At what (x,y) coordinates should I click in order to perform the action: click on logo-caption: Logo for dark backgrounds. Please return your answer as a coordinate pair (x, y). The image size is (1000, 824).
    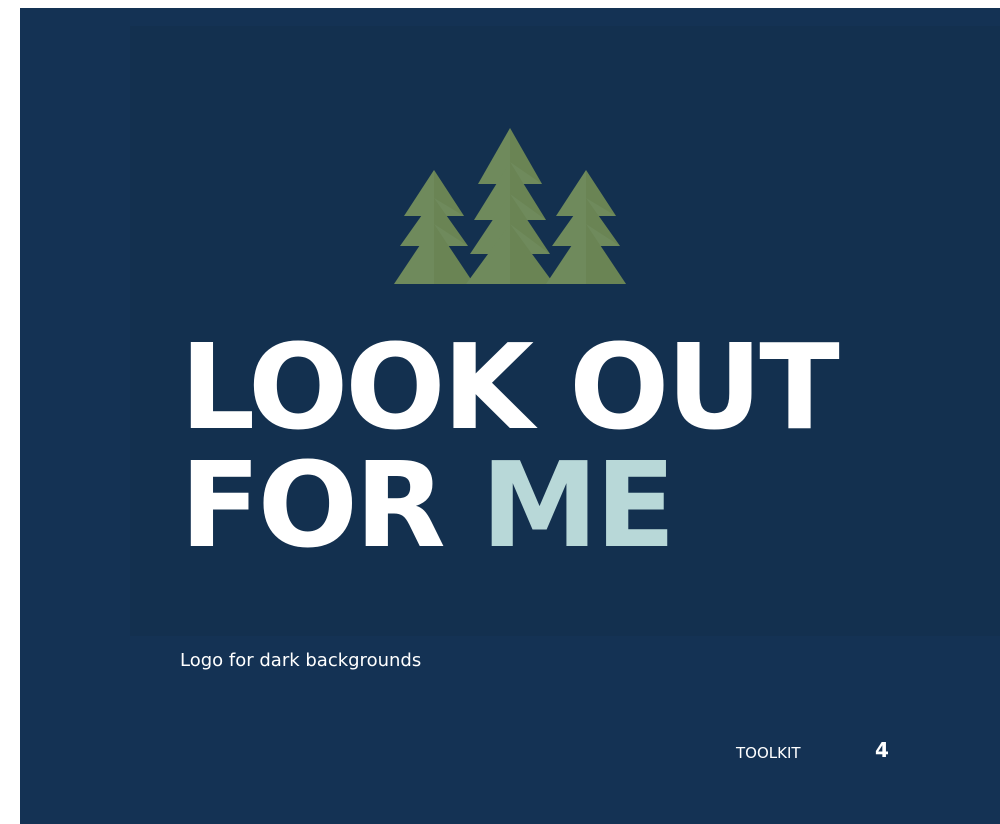
    Looking at the image, I should click on (301, 660).